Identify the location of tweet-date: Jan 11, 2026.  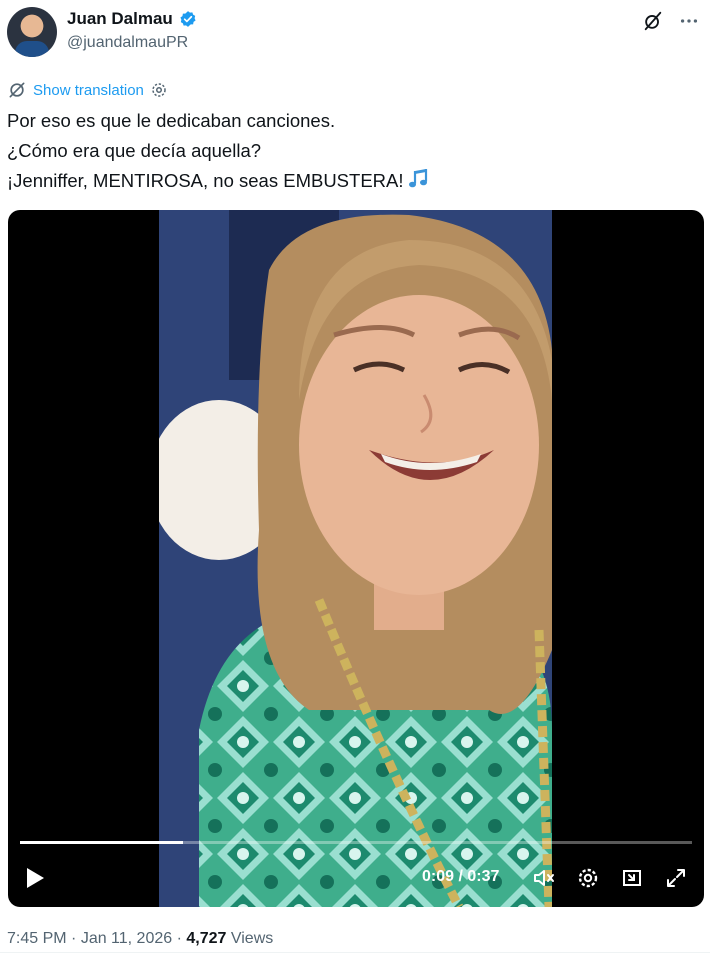
(126, 938).